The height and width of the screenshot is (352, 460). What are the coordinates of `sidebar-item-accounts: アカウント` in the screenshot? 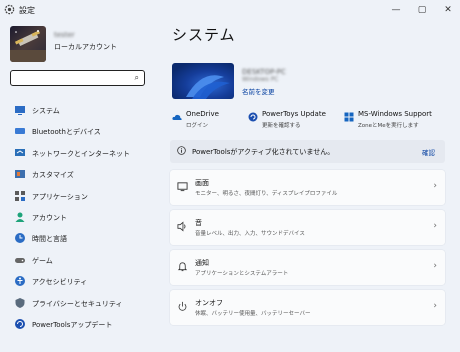 It's located at (85, 217).